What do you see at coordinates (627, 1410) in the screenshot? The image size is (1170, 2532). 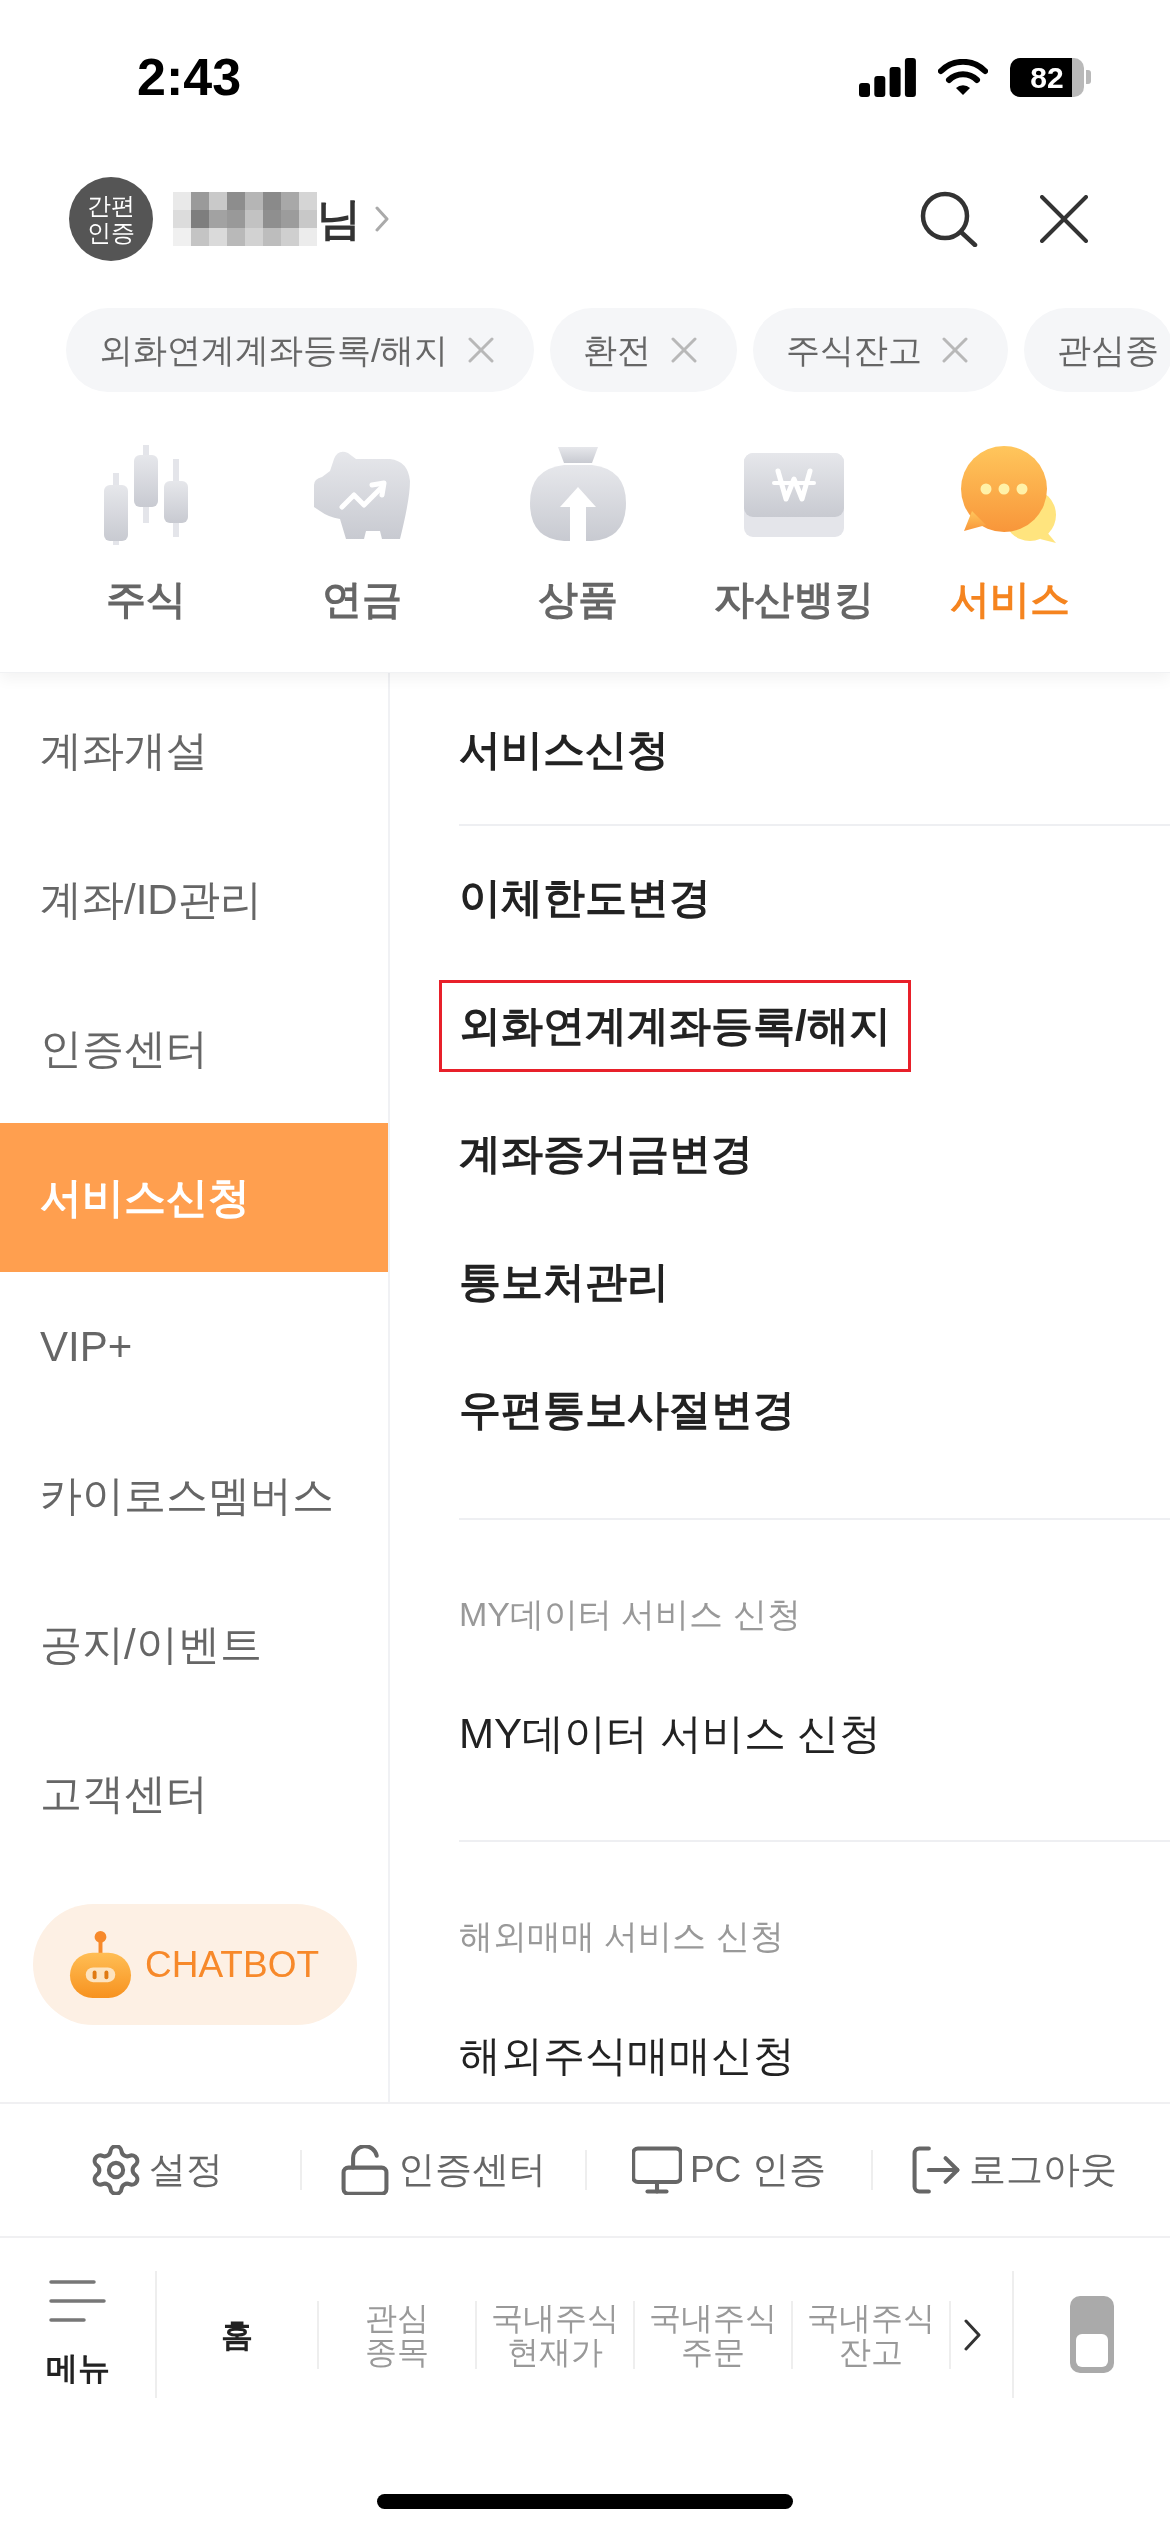 I see `menu-item: 우편통보사절변경` at bounding box center [627, 1410].